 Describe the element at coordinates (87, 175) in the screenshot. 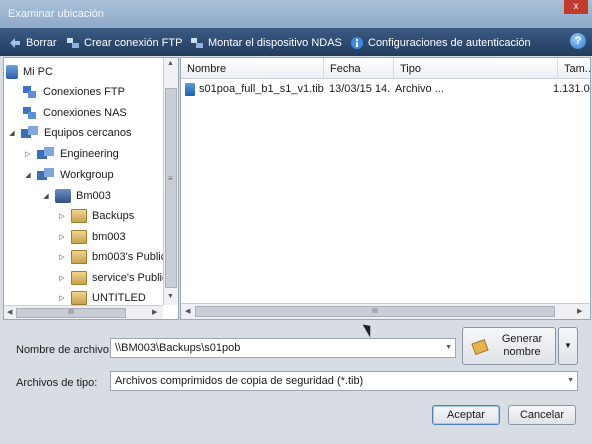

I see `tree-item-label: Workgroup` at that location.